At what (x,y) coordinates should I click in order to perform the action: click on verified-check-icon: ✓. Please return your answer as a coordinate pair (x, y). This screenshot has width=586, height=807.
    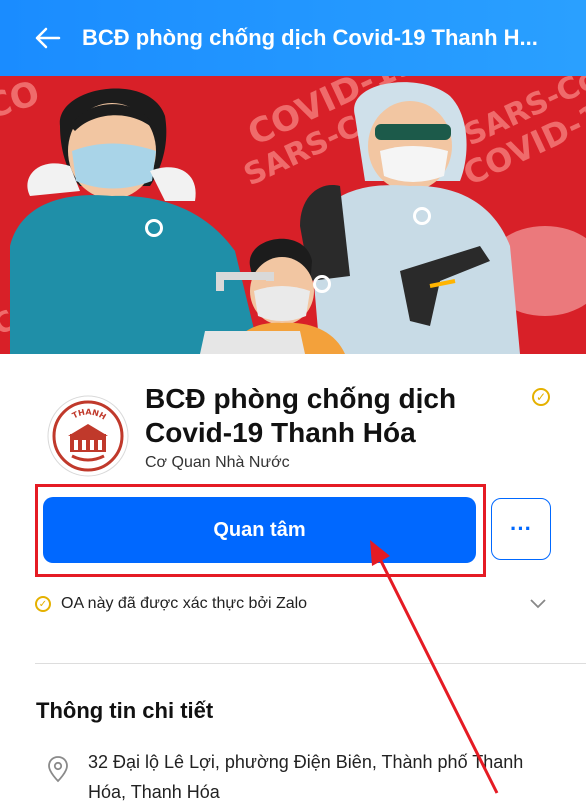
    Looking at the image, I should click on (43, 604).